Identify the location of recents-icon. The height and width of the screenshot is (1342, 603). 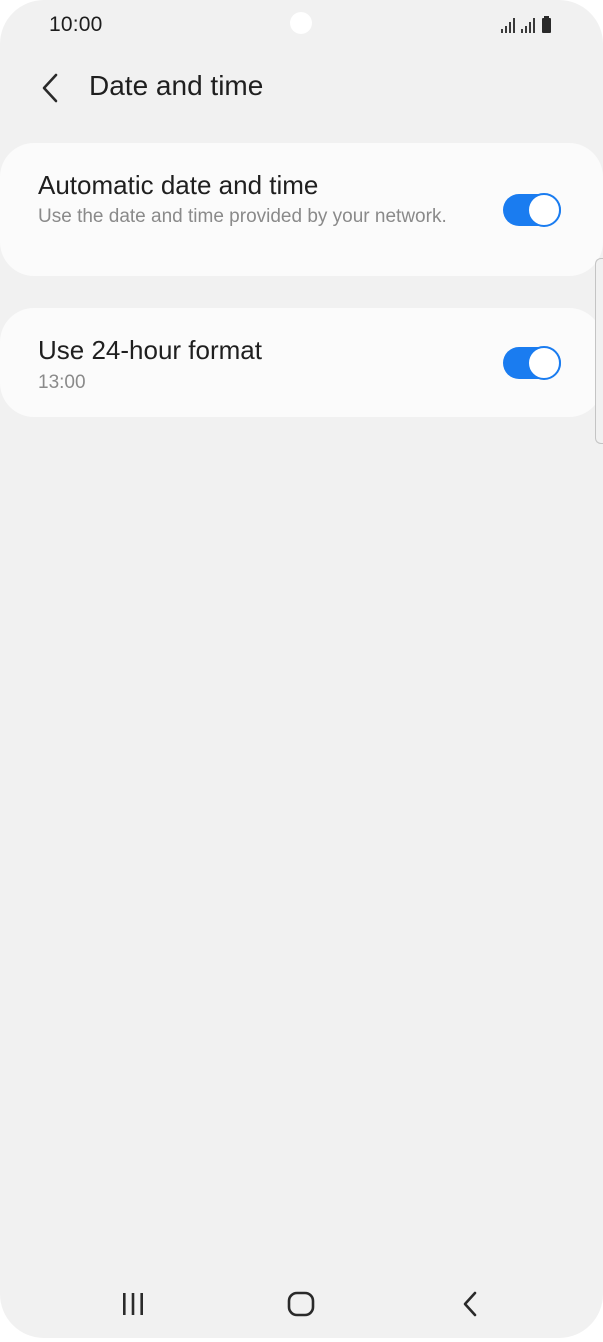
(133, 1304).